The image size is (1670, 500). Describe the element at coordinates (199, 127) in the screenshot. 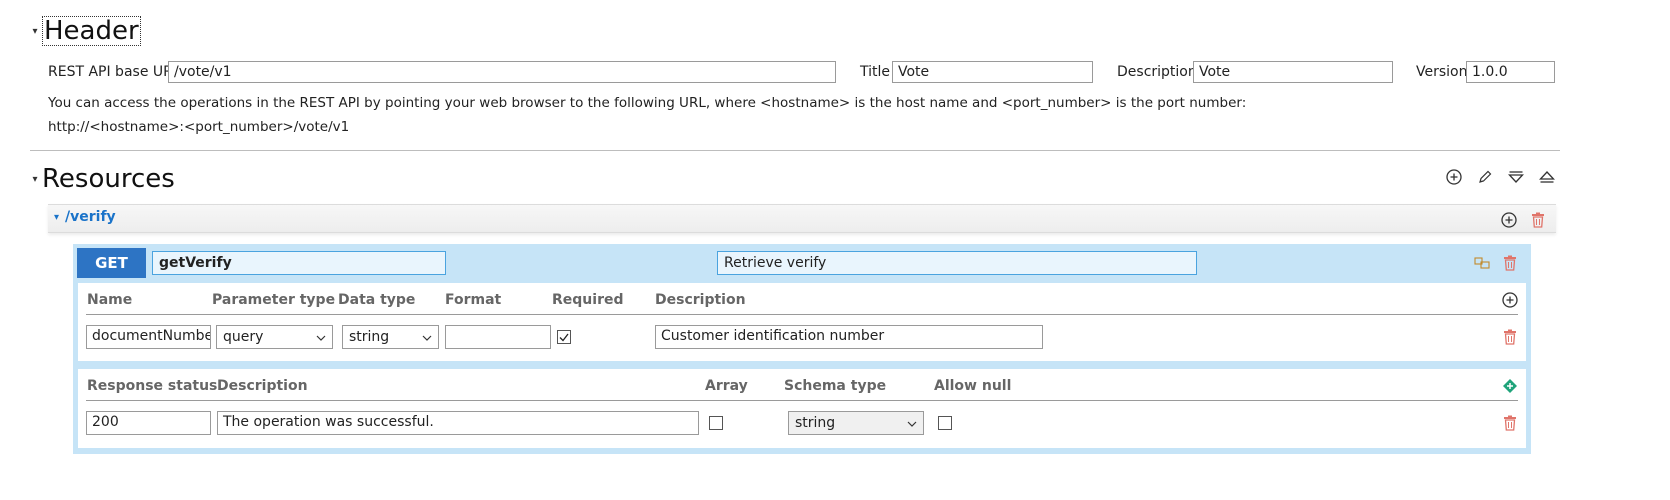

I see `access-url-text: http://<hostname>:<port_number>/vote/v1` at that location.